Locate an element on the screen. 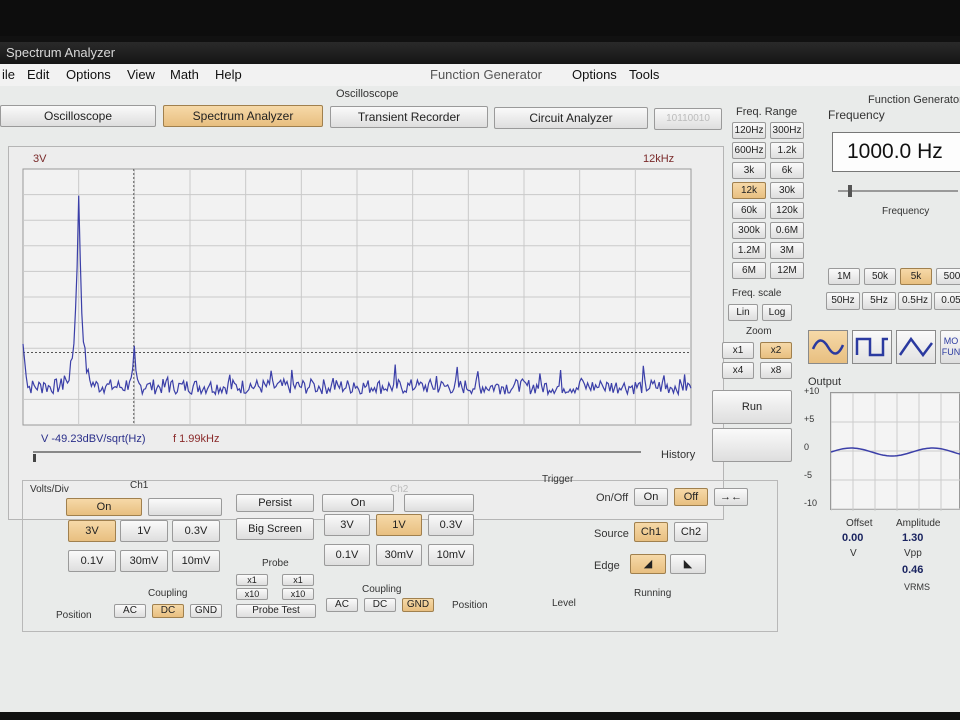 The width and height of the screenshot is (960, 720). transient-recorder-mode-button: Transient Recorder is located at coordinates (409, 117).